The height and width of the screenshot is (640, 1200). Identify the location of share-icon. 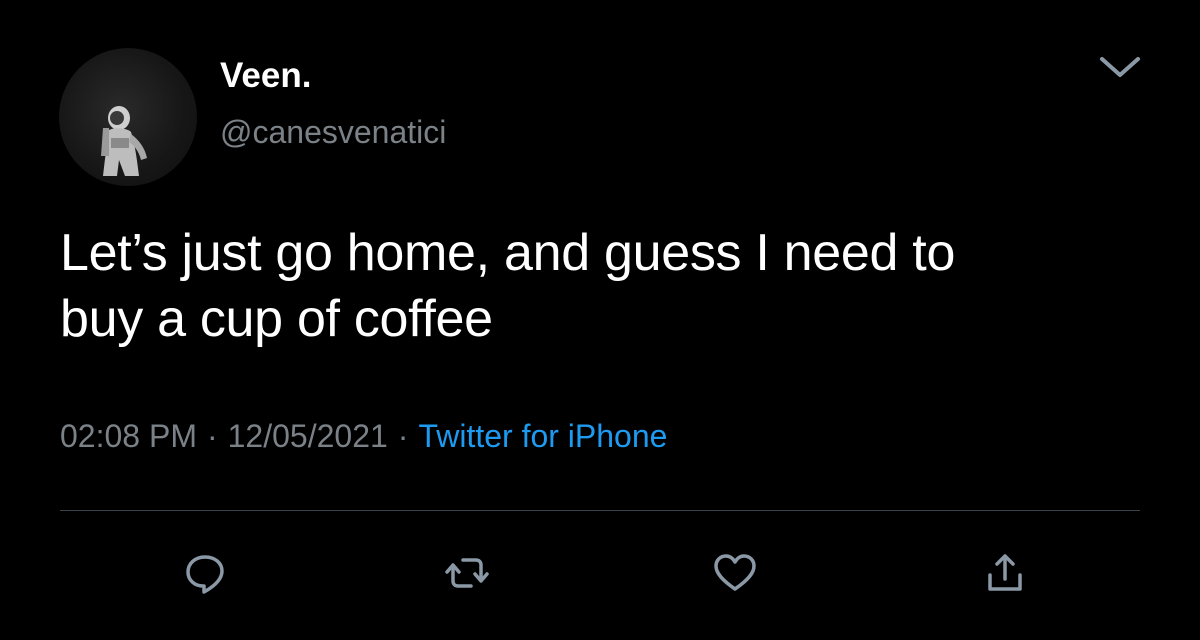
(1005, 572).